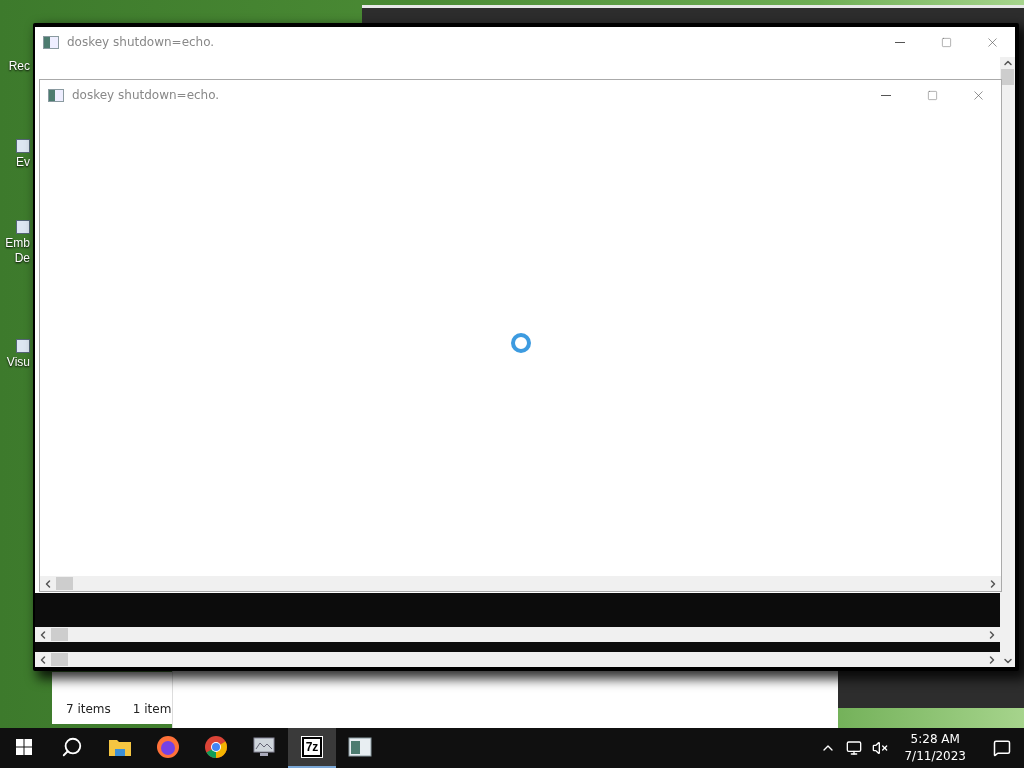  What do you see at coordinates (24, 747) in the screenshot?
I see `windows-logo-icon` at bounding box center [24, 747].